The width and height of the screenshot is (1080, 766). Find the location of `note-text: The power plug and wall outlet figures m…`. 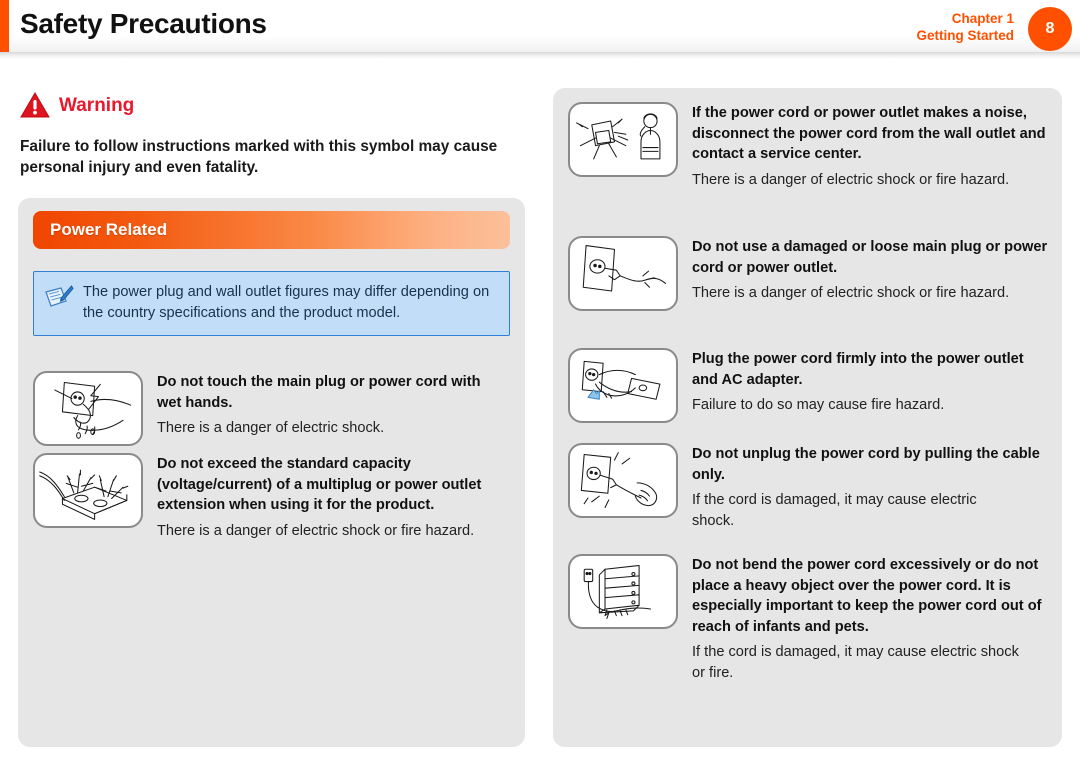

note-text: The power plug and wall outlet figures m… is located at coordinates (286, 302).